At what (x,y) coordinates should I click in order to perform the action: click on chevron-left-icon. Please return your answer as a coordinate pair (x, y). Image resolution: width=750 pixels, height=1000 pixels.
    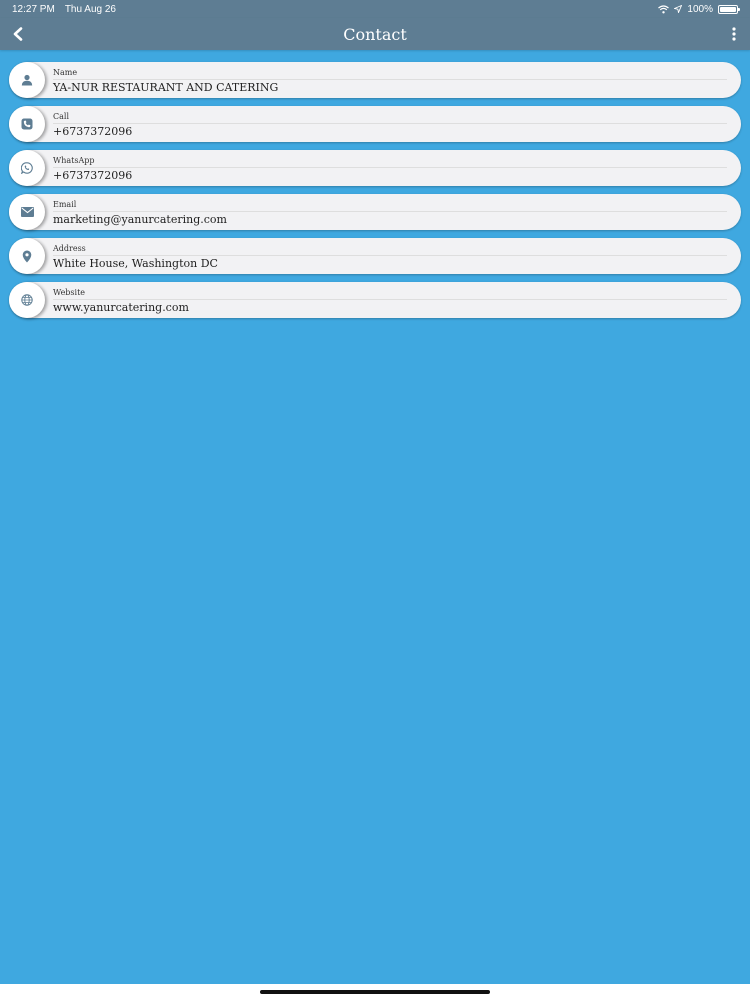
    Looking at the image, I should click on (18, 34).